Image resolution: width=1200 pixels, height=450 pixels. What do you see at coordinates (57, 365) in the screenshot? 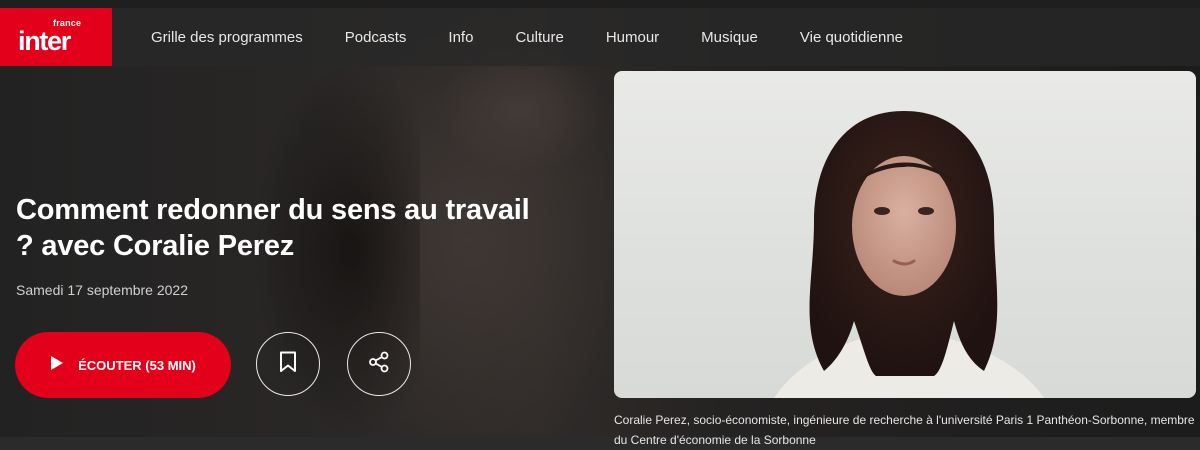
I see `play-icon` at bounding box center [57, 365].